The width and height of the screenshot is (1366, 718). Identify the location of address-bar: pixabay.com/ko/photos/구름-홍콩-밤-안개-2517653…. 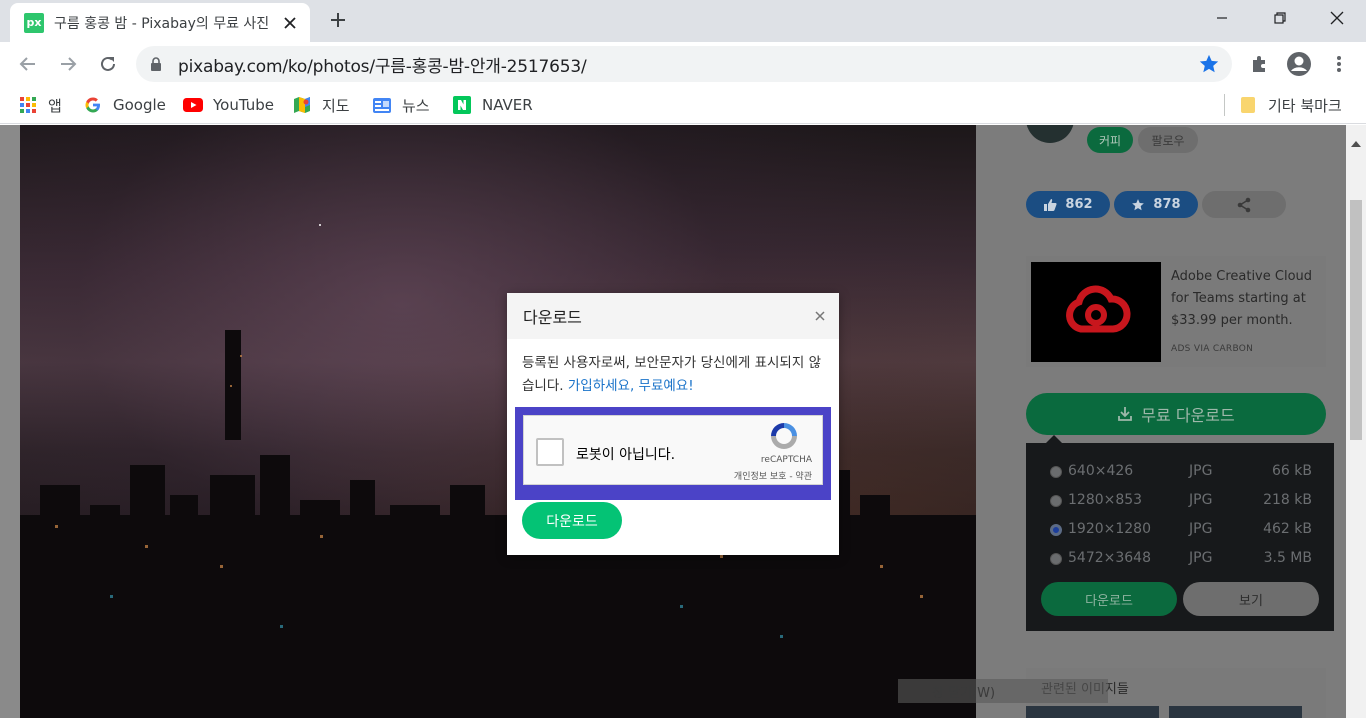
(684, 64).